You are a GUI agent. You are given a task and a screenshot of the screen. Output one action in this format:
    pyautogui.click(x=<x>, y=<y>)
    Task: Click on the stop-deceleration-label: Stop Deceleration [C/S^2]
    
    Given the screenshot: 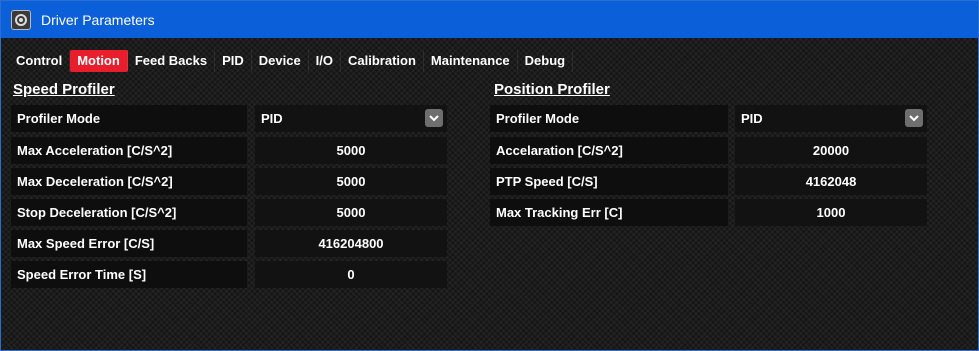 What is the action you would take?
    pyautogui.click(x=129, y=212)
    